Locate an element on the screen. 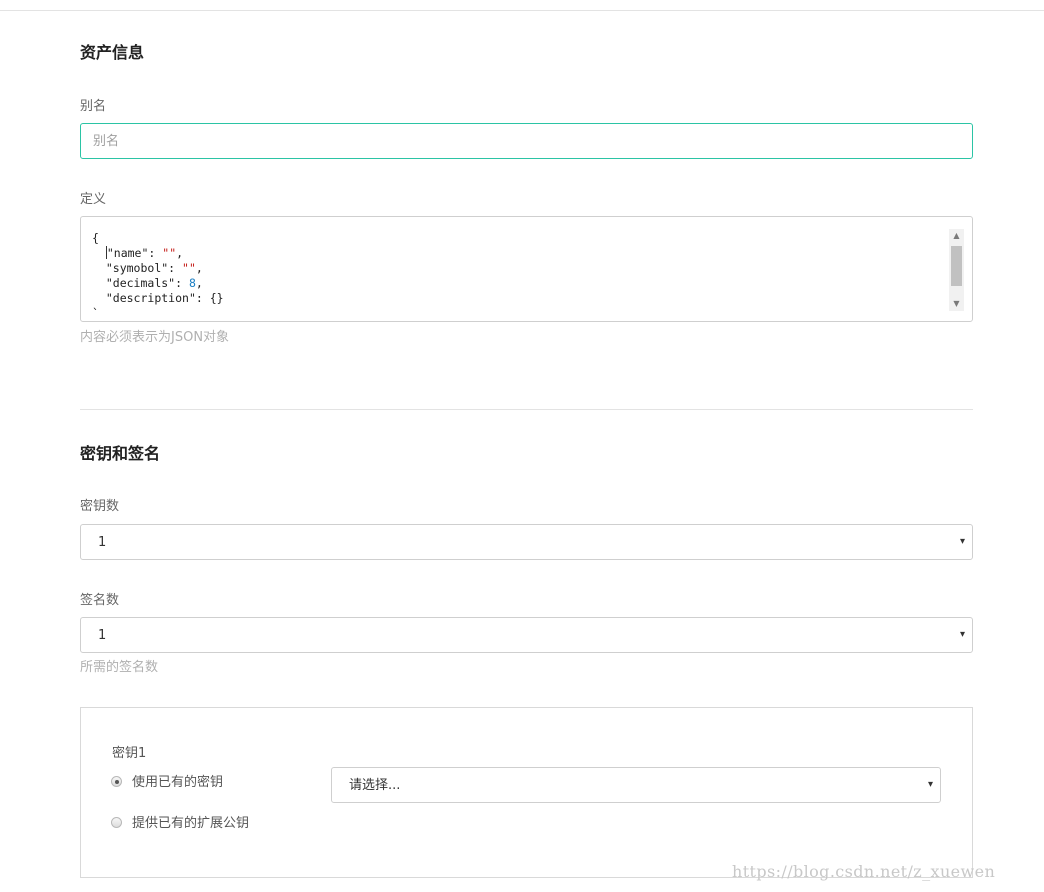 This screenshot has width=1044, height=892. existing-key-select: 请选择... ▾ is located at coordinates (636, 785).